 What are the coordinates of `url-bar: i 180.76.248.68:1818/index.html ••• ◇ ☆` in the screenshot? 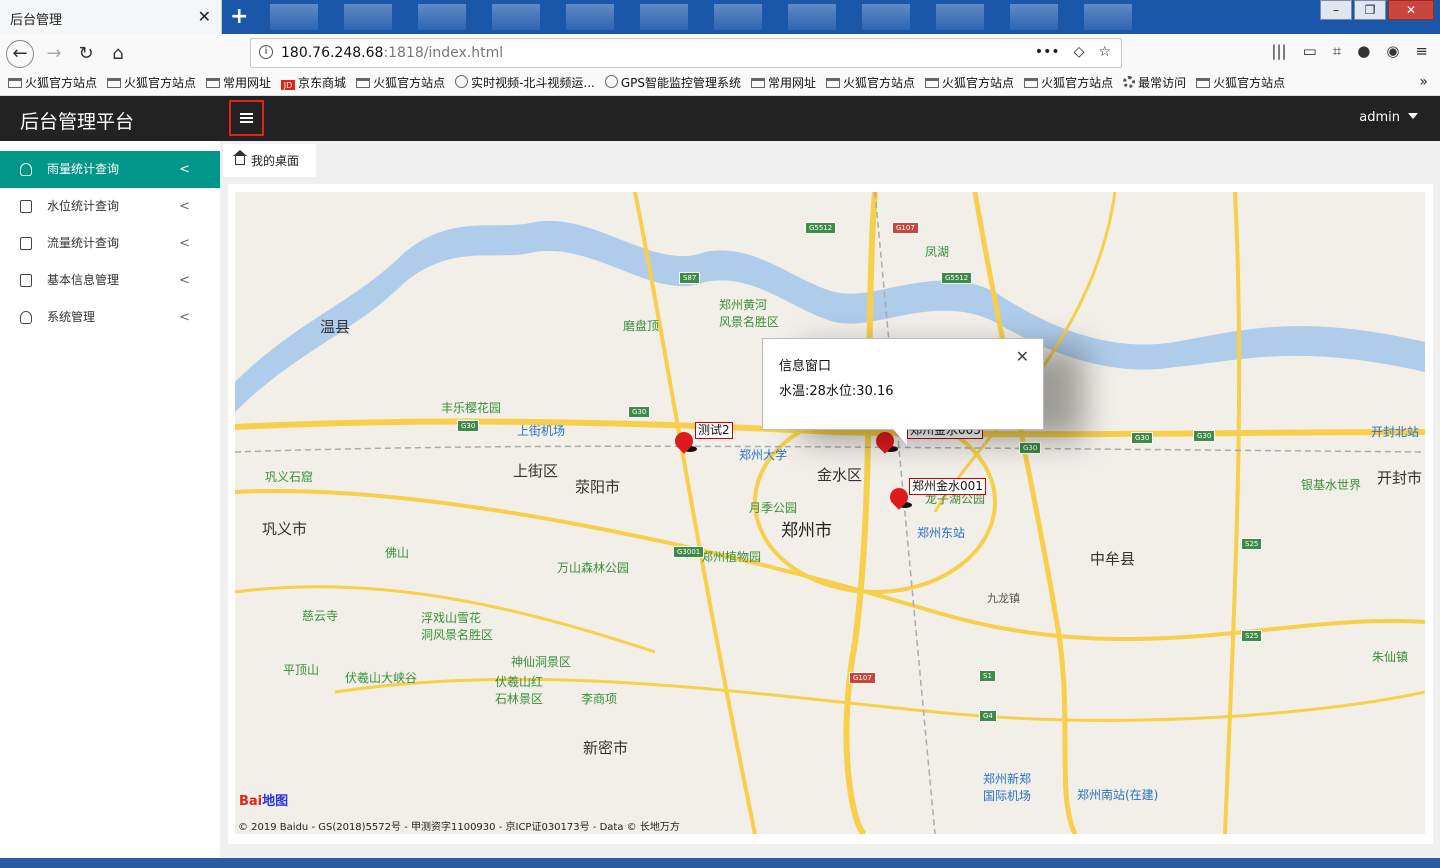 It's located at (686, 53).